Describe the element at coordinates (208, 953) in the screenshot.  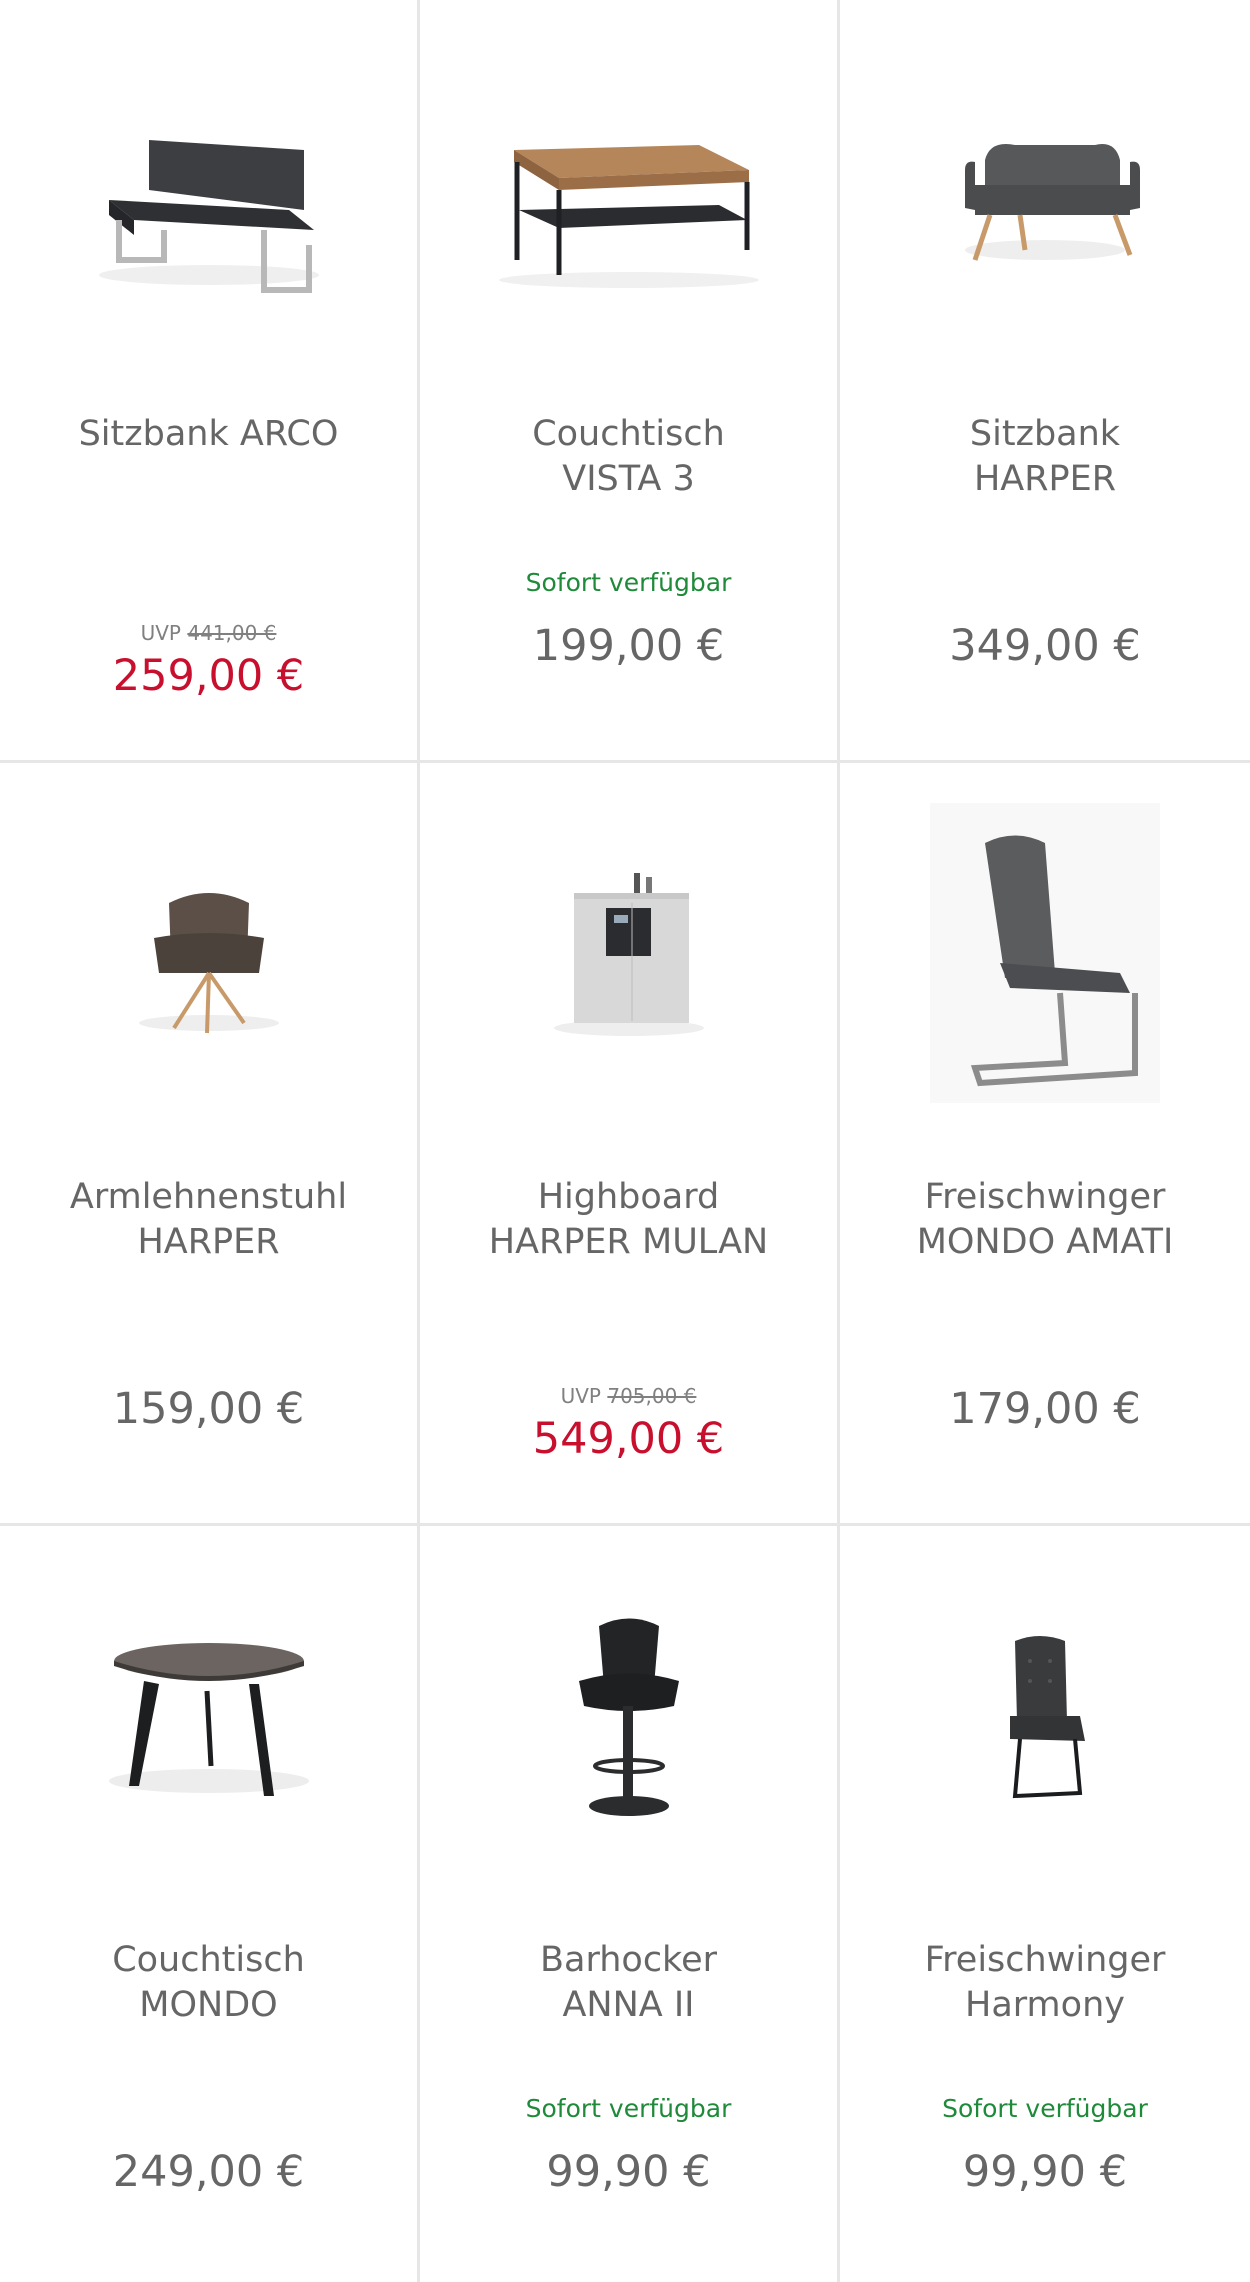
I see `armchair-harper-image` at that location.